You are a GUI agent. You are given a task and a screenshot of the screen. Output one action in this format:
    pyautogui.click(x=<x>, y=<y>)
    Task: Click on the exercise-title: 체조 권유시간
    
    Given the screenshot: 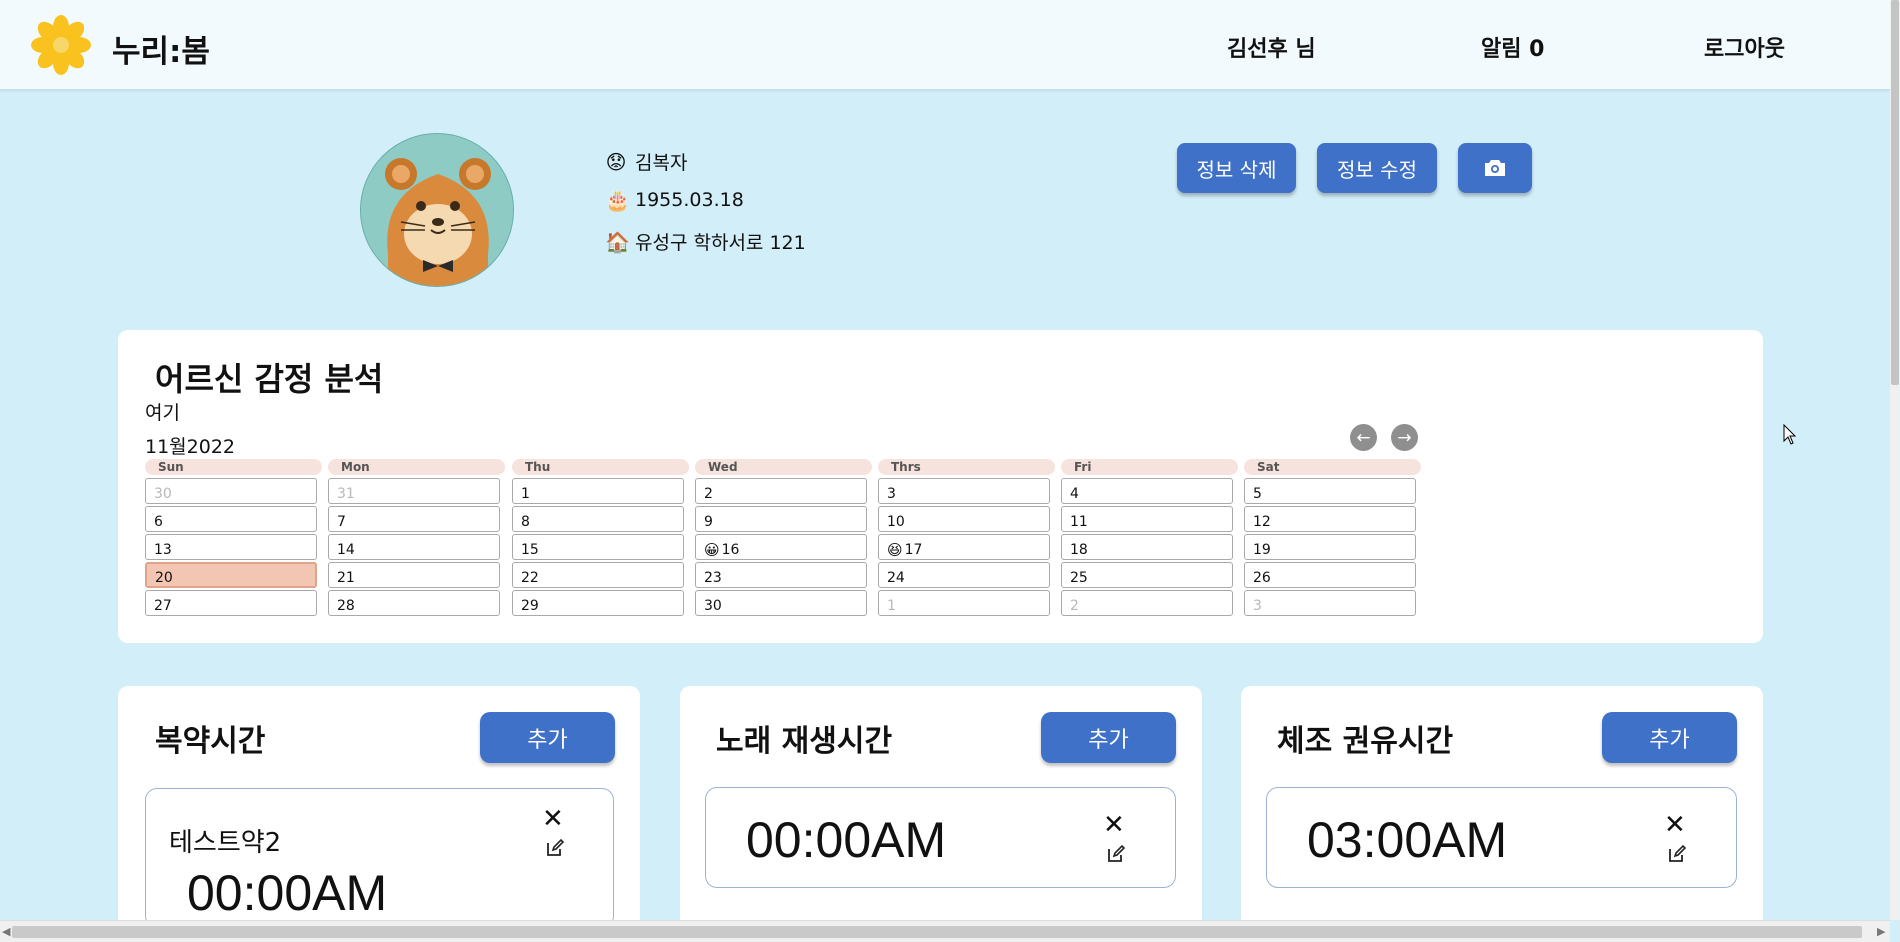 What is the action you would take?
    pyautogui.click(x=1365, y=741)
    